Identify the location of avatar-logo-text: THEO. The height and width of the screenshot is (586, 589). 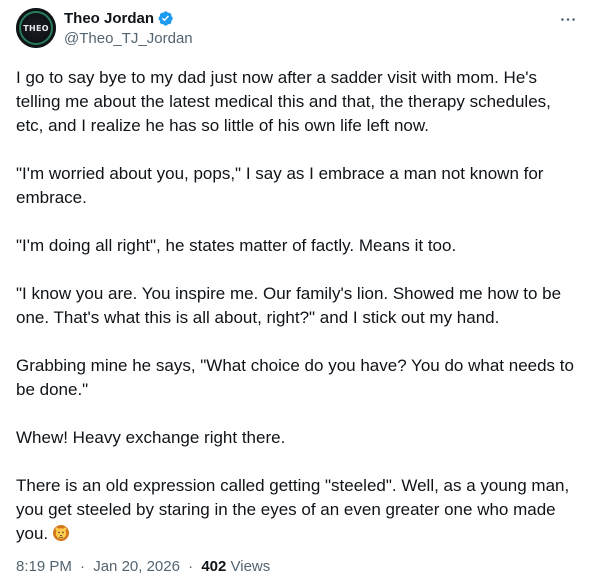
(36, 28).